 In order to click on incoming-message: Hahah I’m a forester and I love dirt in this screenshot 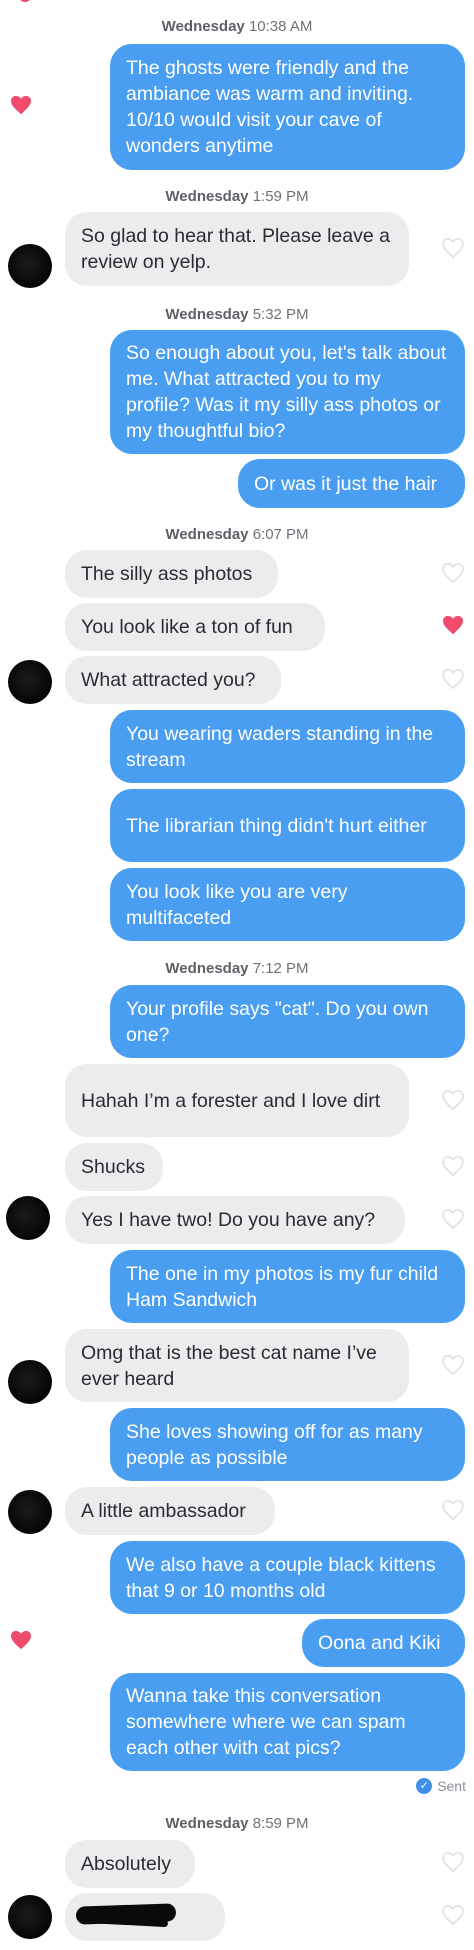, I will do `click(237, 1100)`.